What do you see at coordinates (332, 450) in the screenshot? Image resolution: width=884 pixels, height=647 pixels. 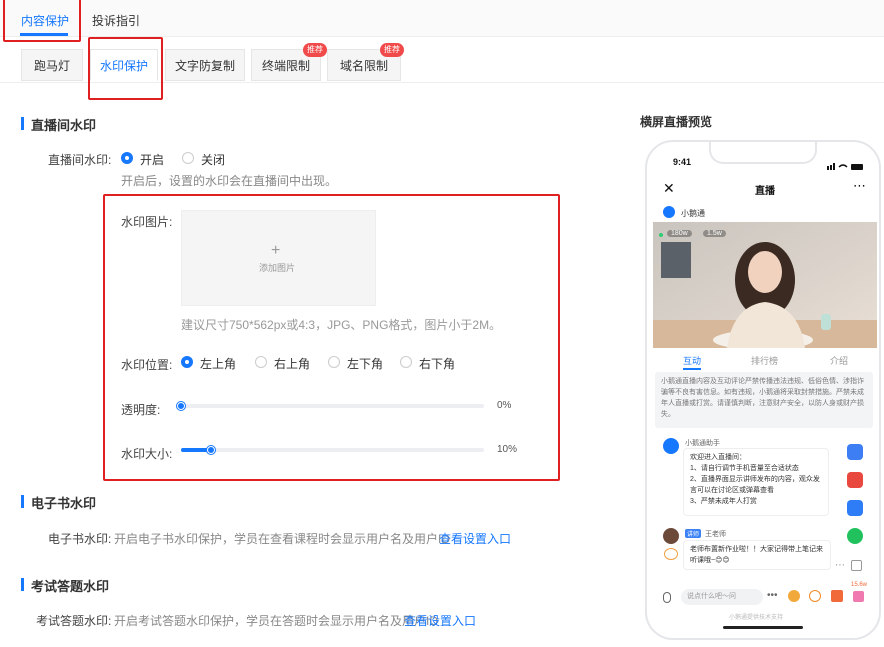 I see `size-slider-track` at bounding box center [332, 450].